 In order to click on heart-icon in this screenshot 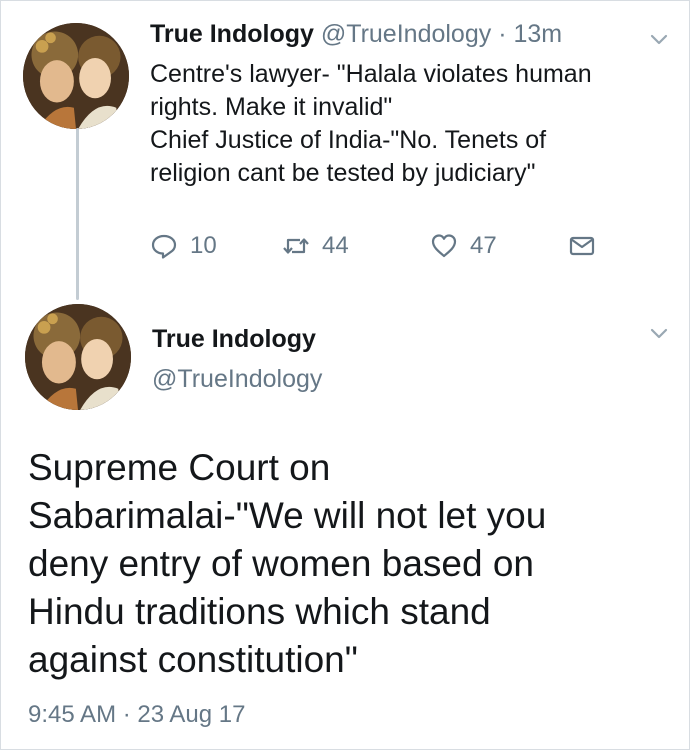, I will do `click(444, 246)`.